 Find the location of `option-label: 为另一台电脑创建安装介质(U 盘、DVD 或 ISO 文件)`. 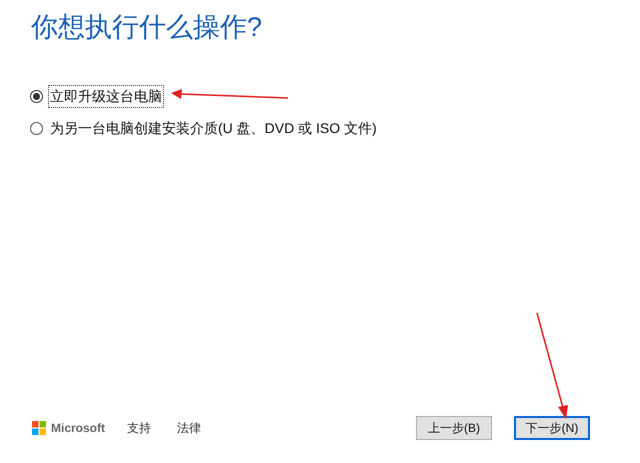

option-label: 为另一台电脑创建安装介质(U 盘、DVD 或 ISO 文件) is located at coordinates (213, 128).